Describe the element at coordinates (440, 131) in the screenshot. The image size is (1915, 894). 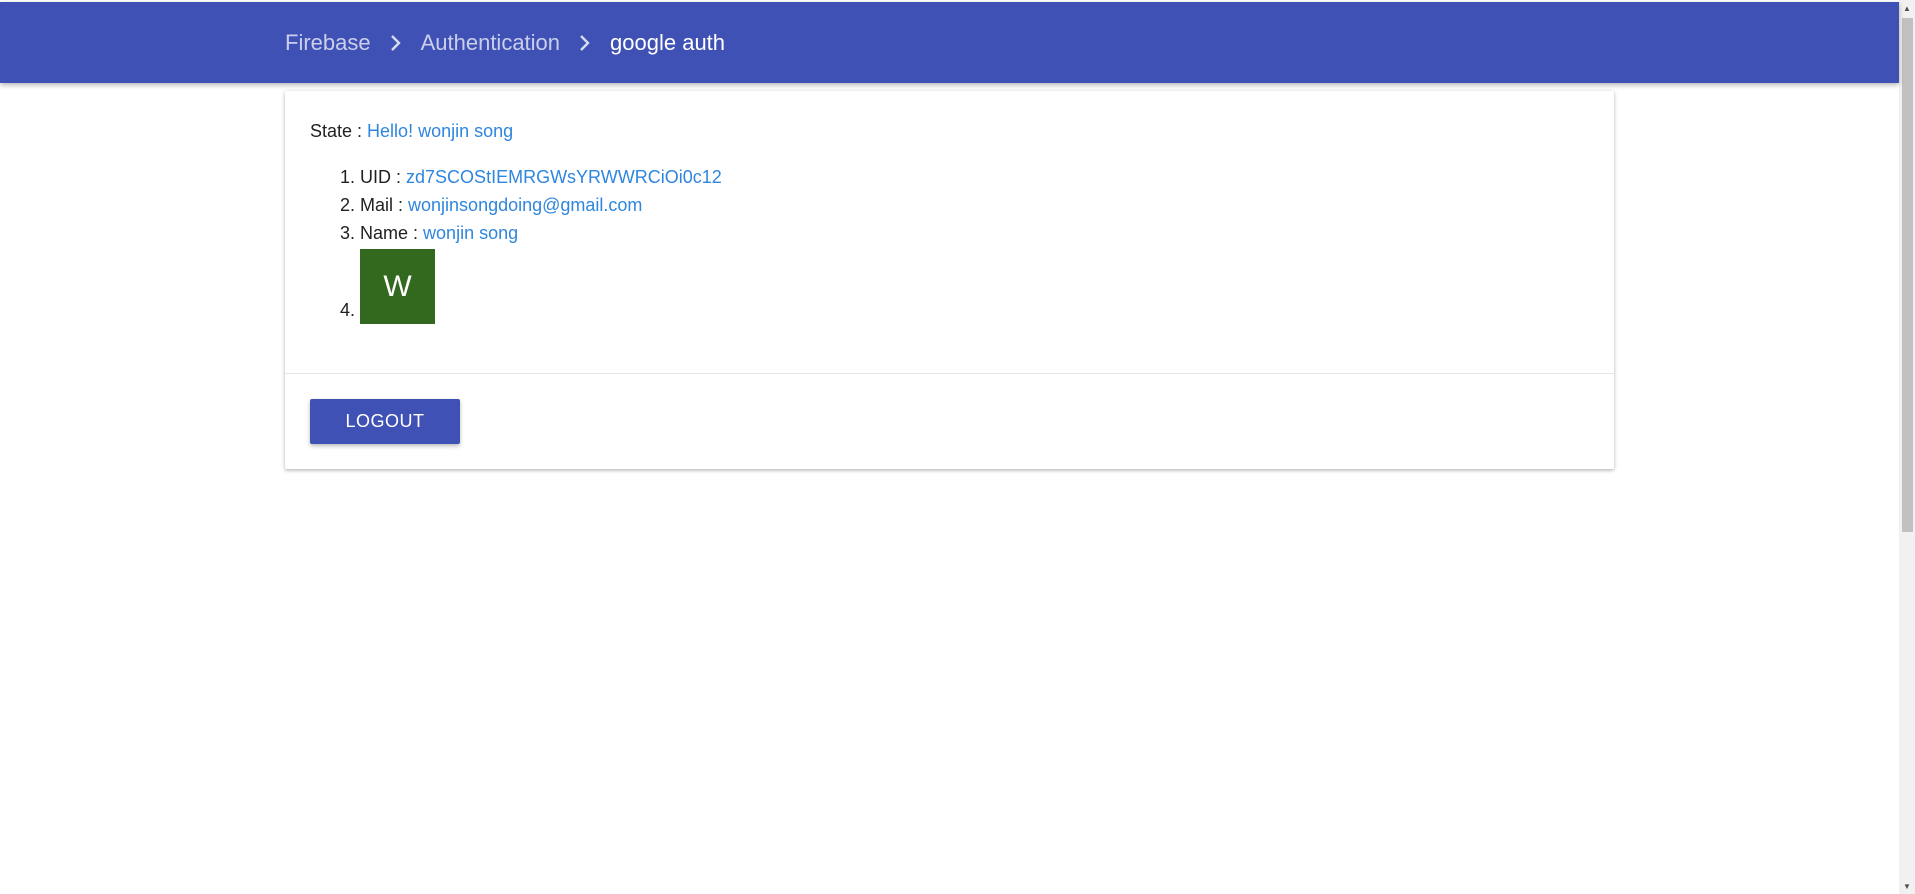
I see `state-value: Hello! wonjin song` at that location.